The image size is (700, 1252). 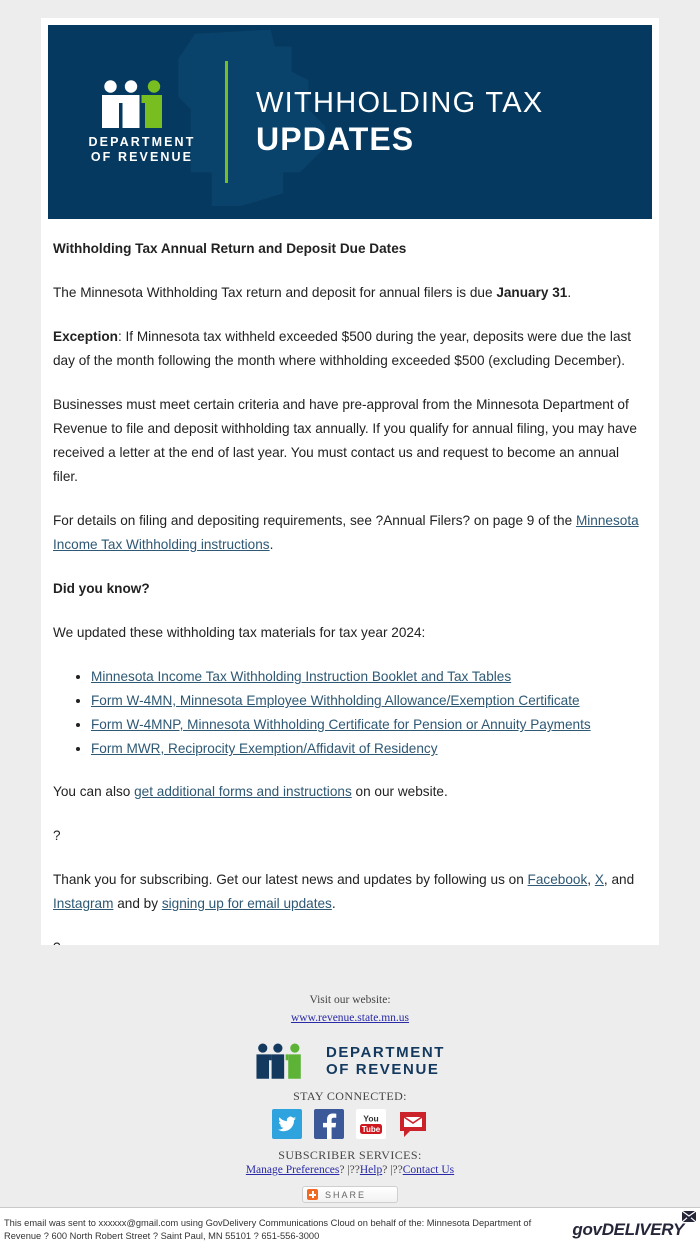 I want to click on stay-connected-label: STAY CONNECTED:, so click(x=350, y=1096).